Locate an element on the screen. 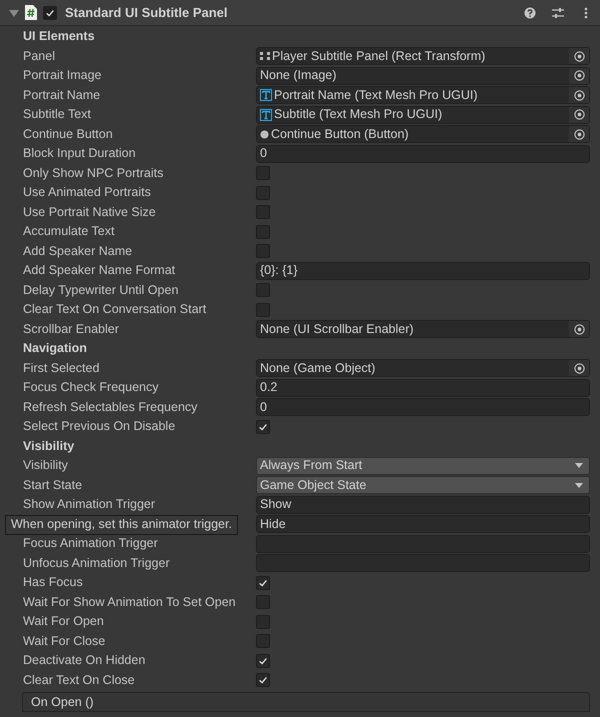  field-label: Use Animated Portraits is located at coordinates (87, 193).